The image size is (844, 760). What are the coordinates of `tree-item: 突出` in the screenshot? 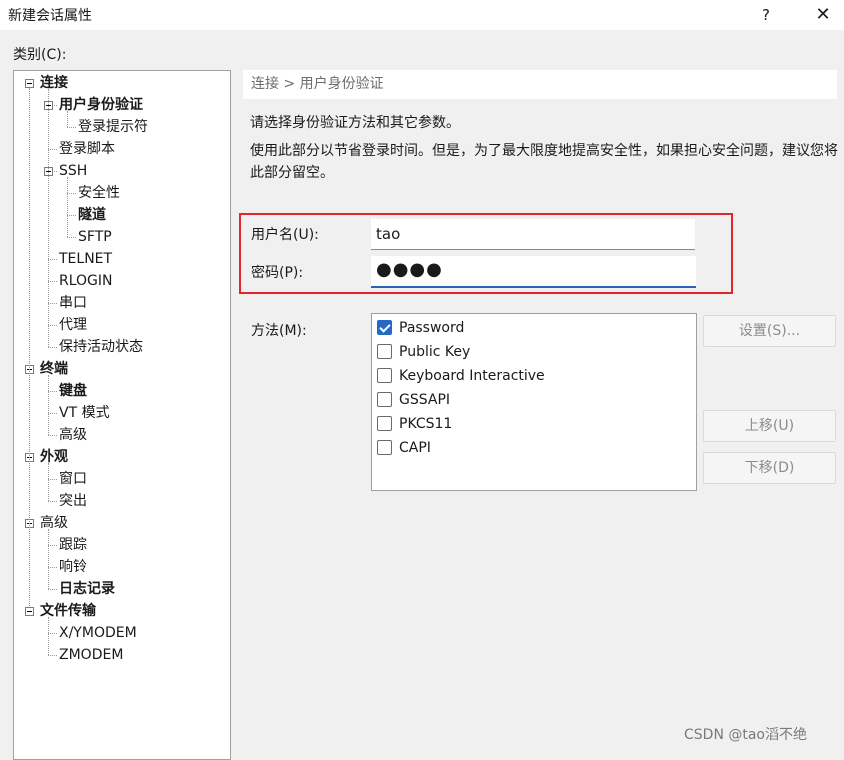 It's located at (73, 501).